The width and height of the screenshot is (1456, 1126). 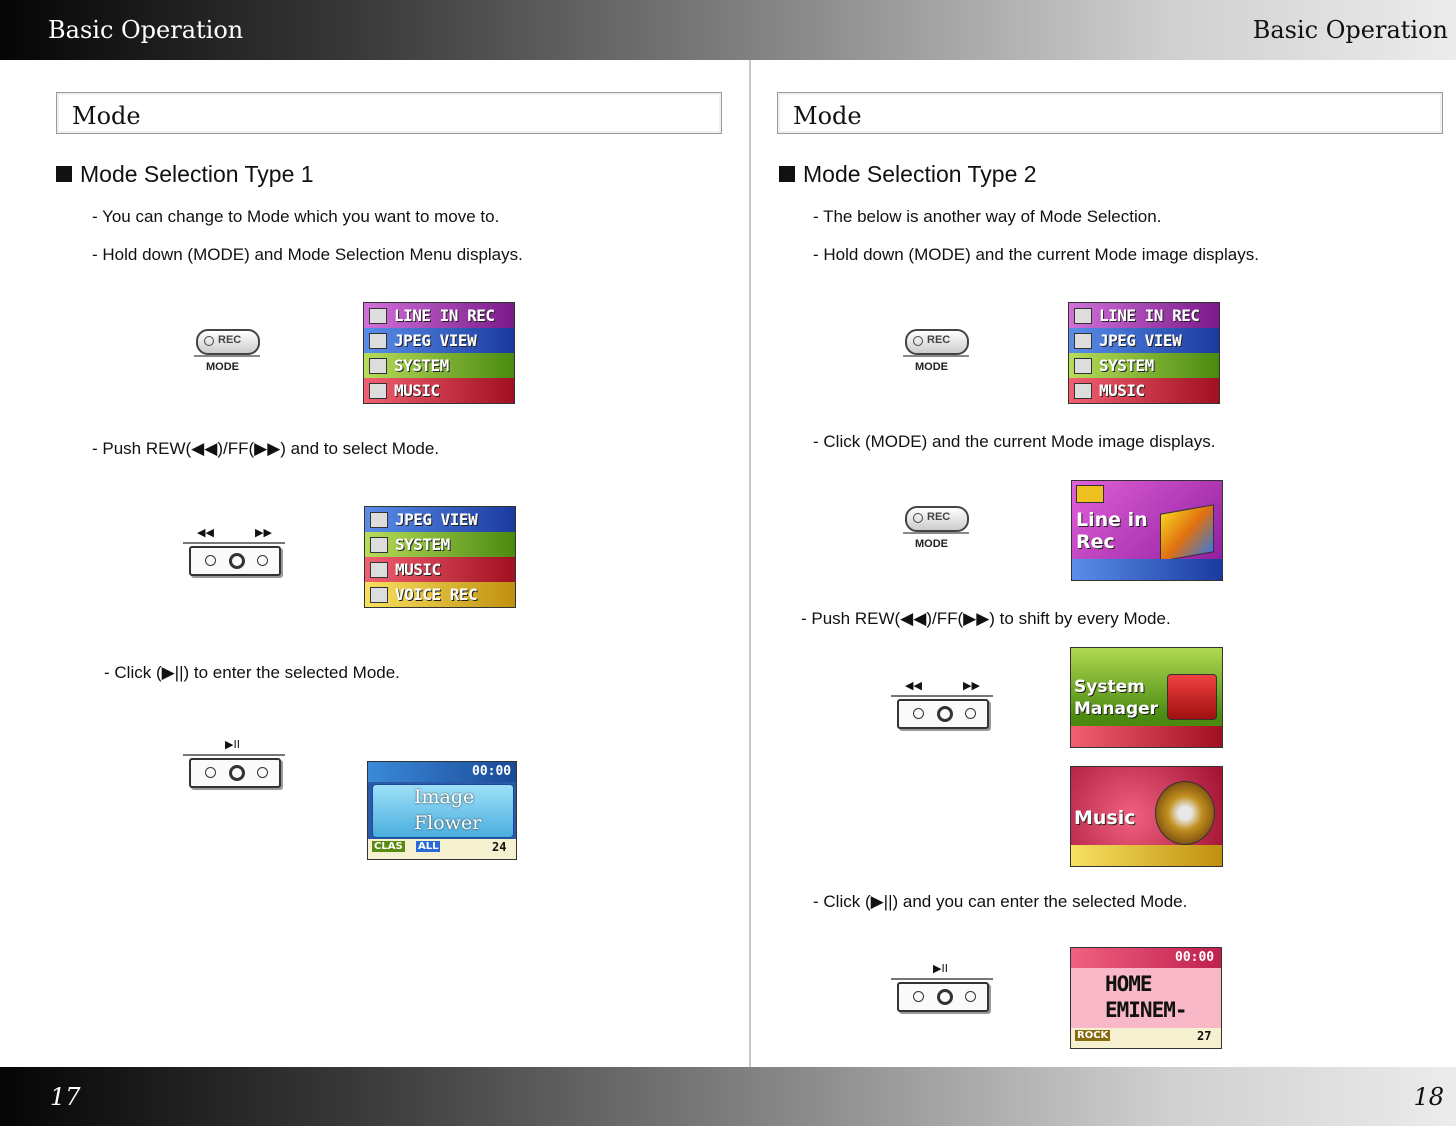 I want to click on right-section-title: Mode, so click(x=827, y=116).